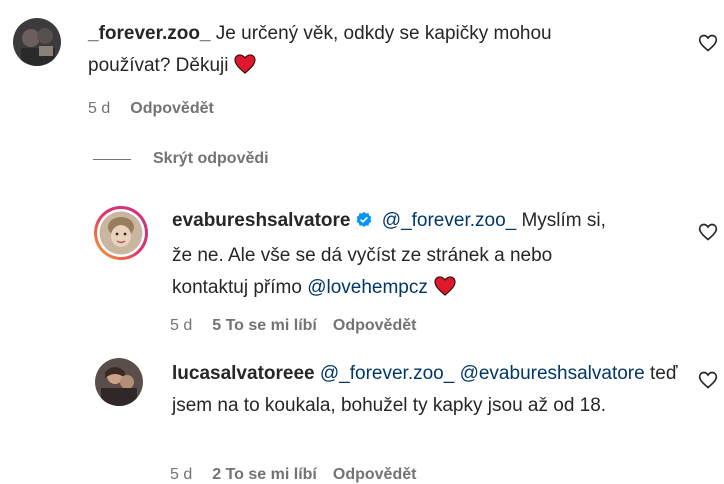 This screenshot has width=724, height=484. I want to click on comment-username: _forever.zoo_, so click(149, 33).